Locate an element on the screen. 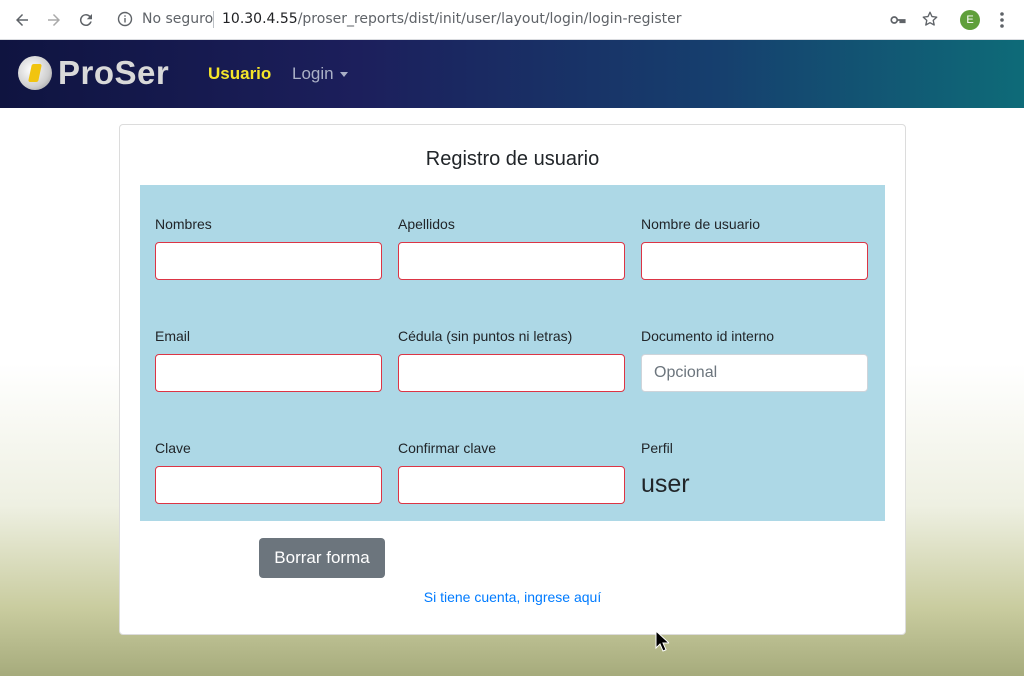 This screenshot has height=676, width=1024. caret-down-icon is located at coordinates (343, 74).